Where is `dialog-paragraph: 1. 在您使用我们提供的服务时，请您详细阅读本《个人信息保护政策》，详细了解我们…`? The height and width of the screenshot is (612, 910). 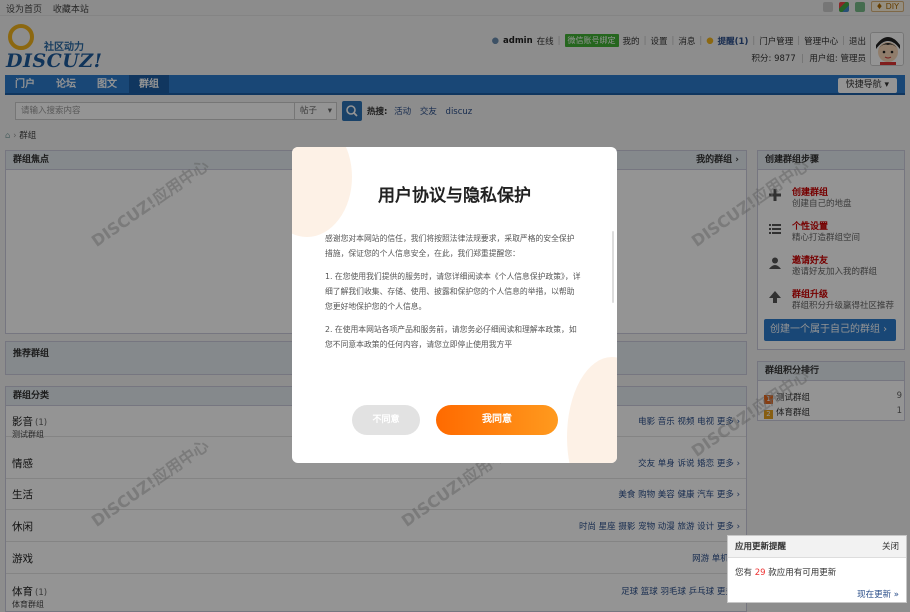 dialog-paragraph: 1. 在您使用我们提供的服务时，请您详细阅读本《个人信息保护政策》，详细了解我们… is located at coordinates (453, 291).